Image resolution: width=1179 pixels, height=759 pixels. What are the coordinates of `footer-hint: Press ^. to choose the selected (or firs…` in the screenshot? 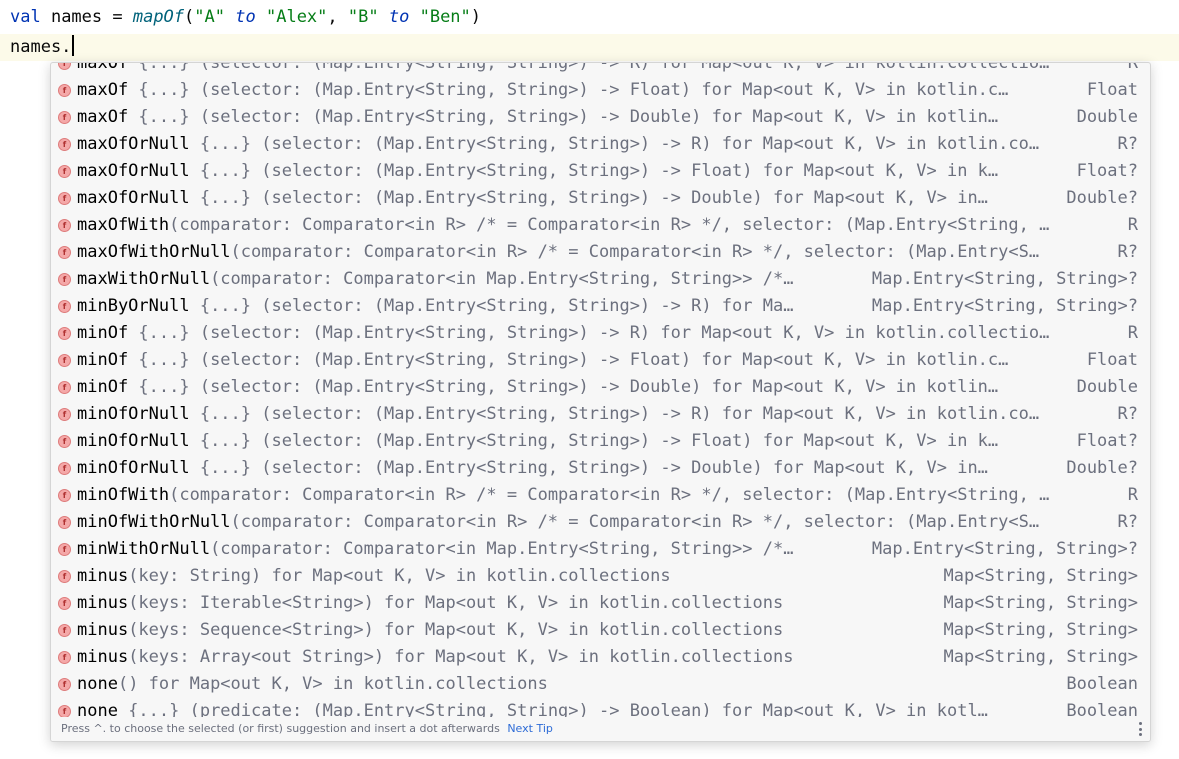 It's located at (280, 728).